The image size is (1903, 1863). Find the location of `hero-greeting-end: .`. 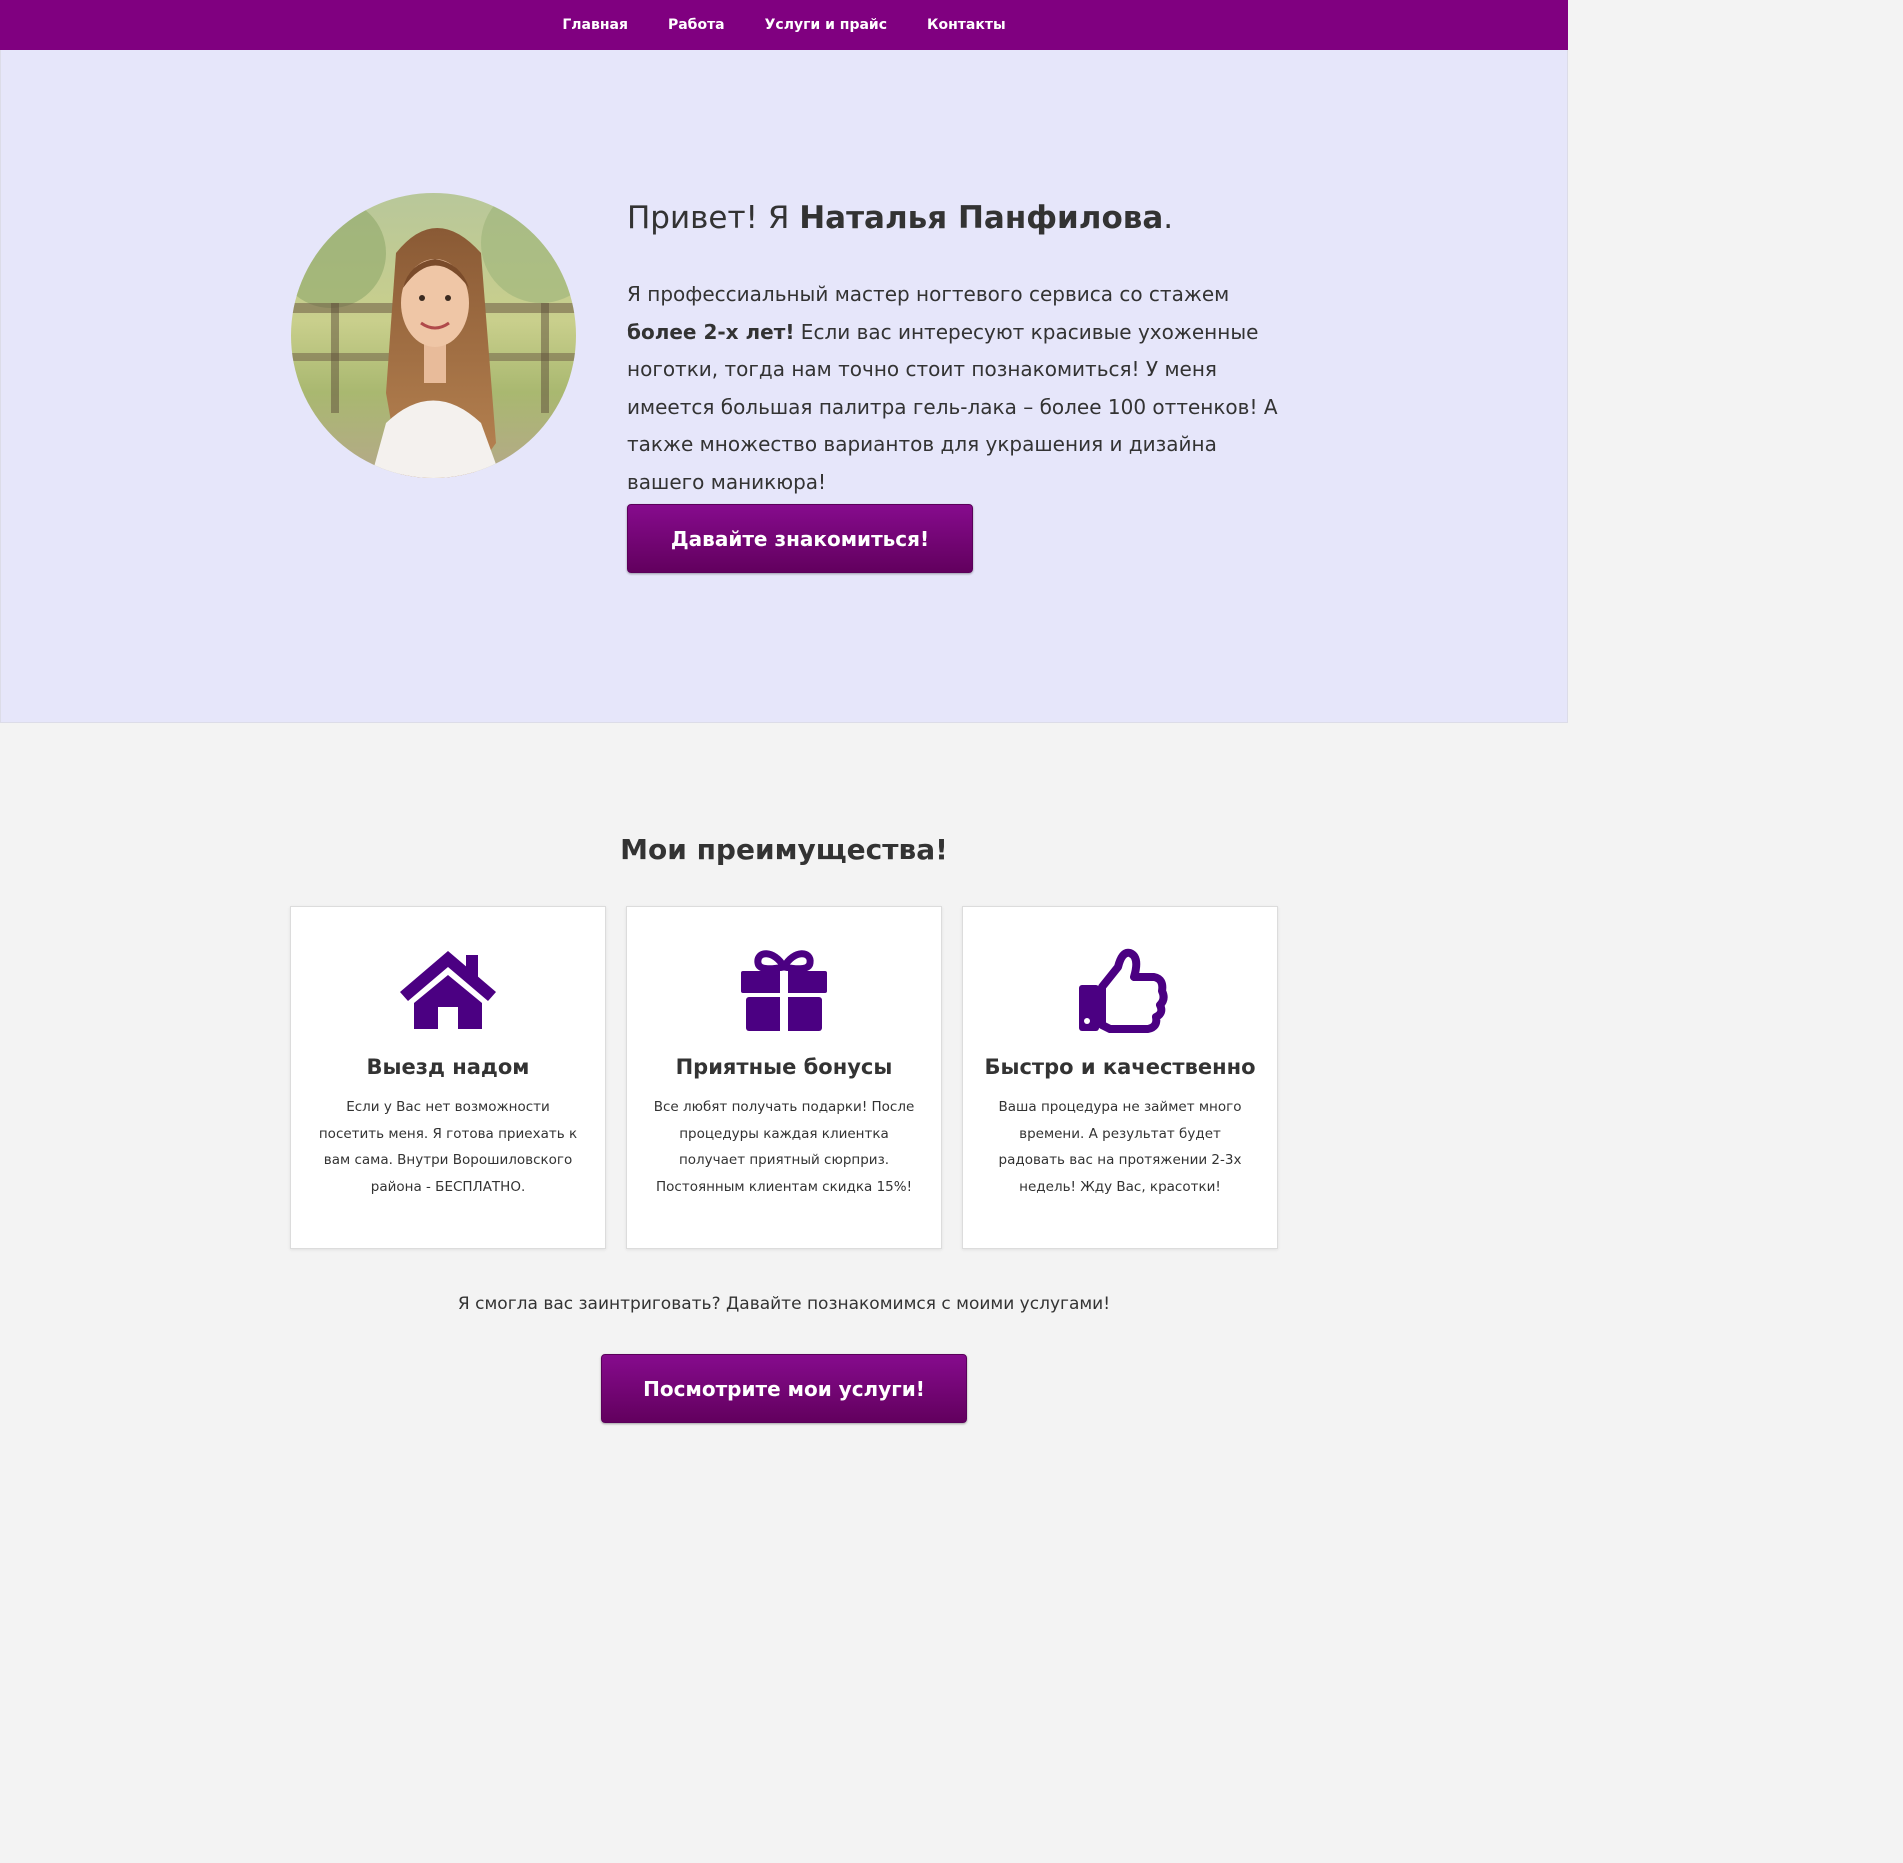

hero-greeting-end: . is located at coordinates (1168, 218).